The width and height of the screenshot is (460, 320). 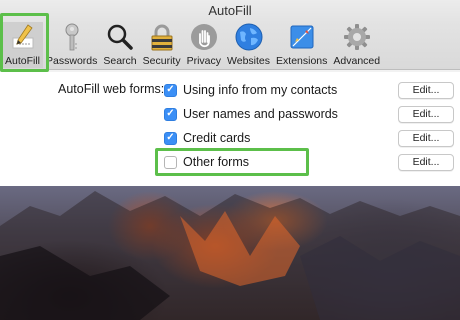 What do you see at coordinates (170, 138) in the screenshot?
I see `credit-cards-checkbox: ✓` at bounding box center [170, 138].